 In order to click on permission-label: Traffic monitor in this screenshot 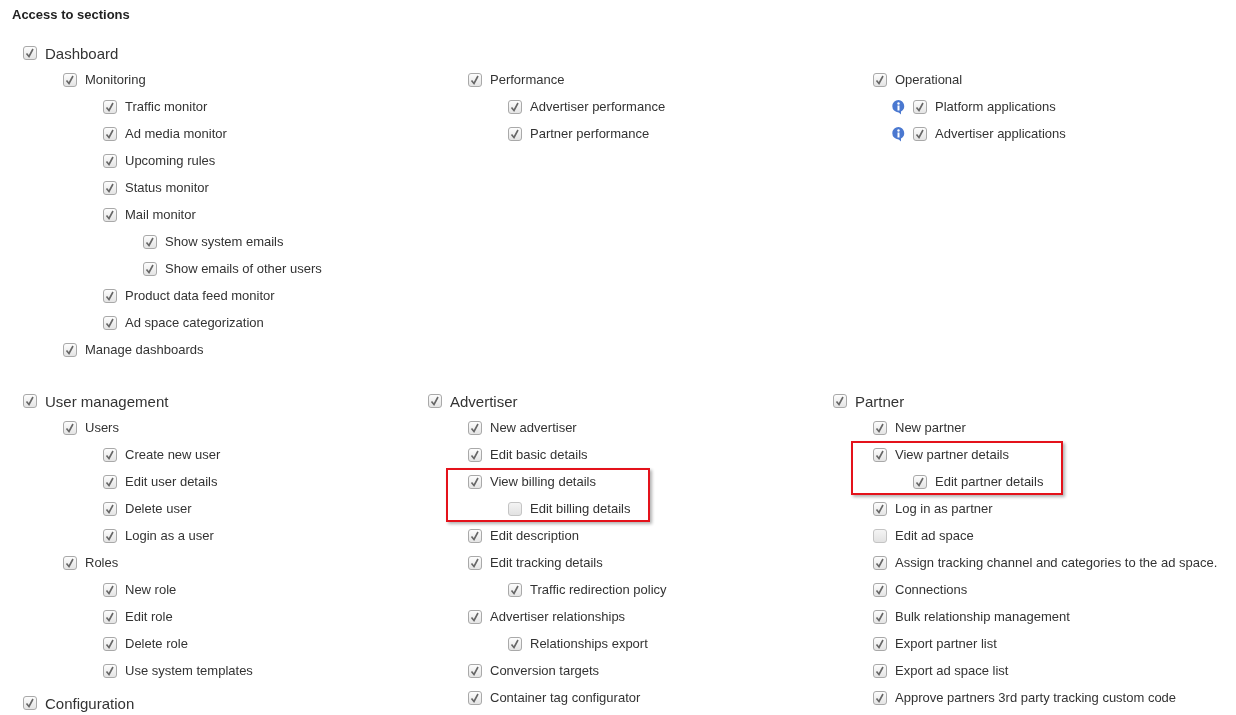, I will do `click(166, 106)`.